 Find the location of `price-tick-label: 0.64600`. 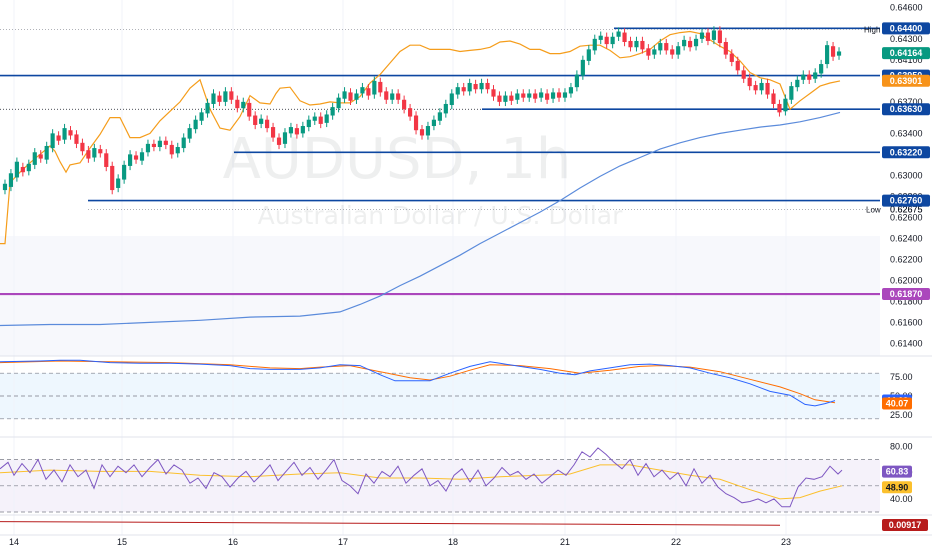

price-tick-label: 0.64600 is located at coordinates (906, 7).